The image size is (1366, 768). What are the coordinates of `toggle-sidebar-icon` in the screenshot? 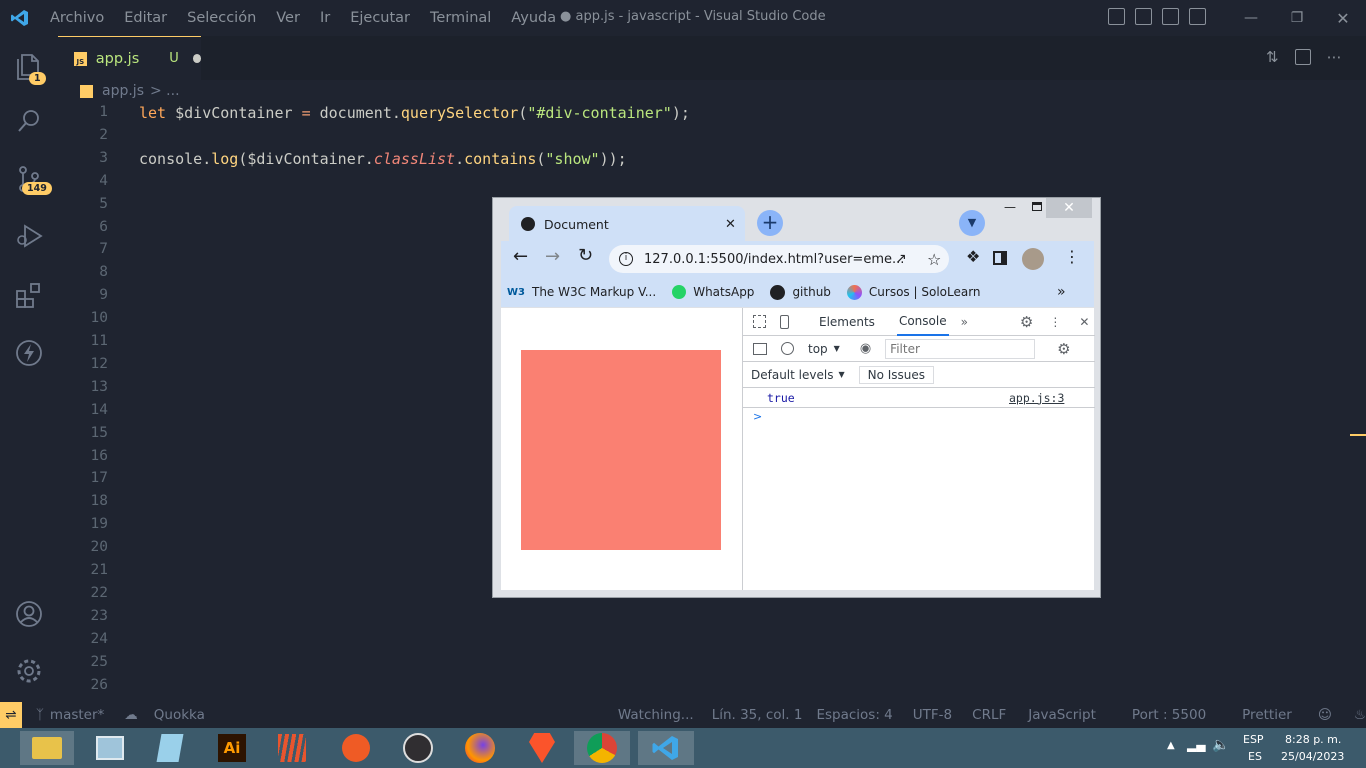 It's located at (1116, 16).